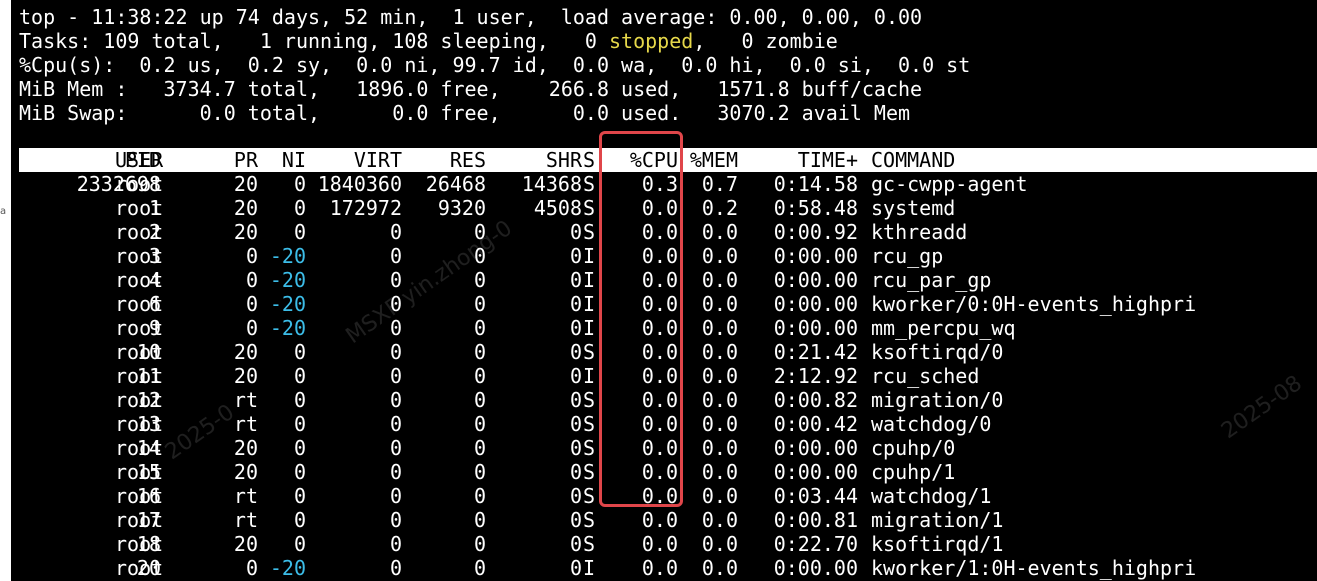  Describe the element at coordinates (165, 160) in the screenshot. I see `column-user-header: USER` at that location.